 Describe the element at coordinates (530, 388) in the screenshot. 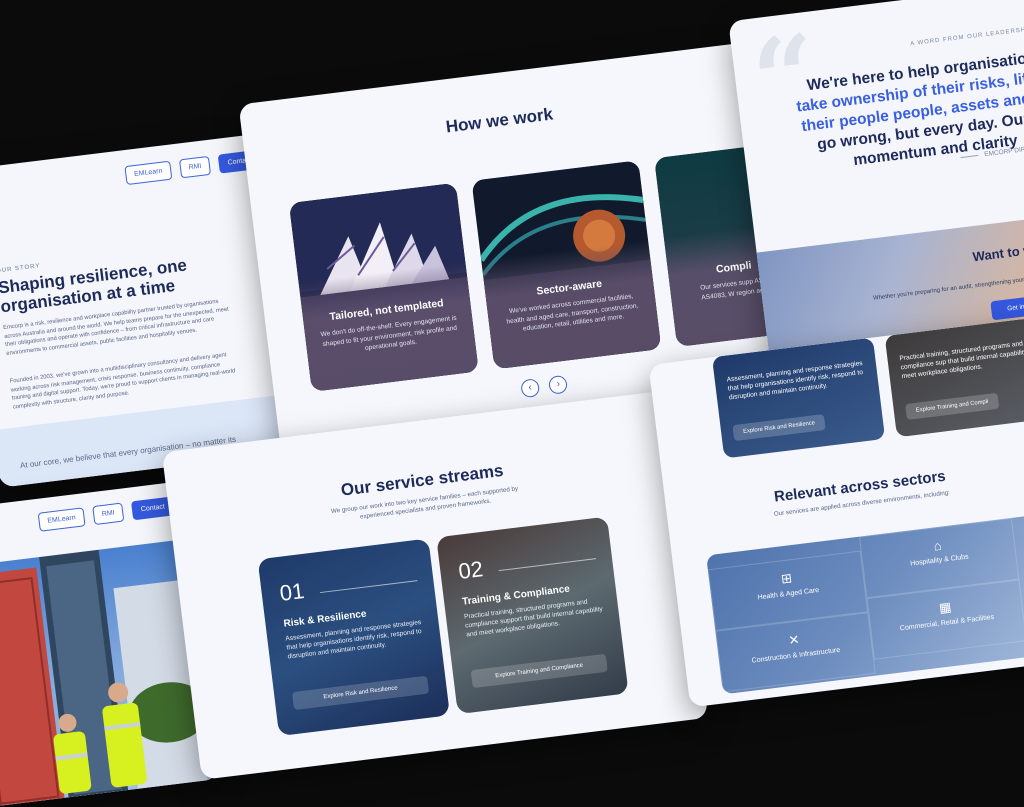

I see `chevron-left-icon: ‹` at that location.